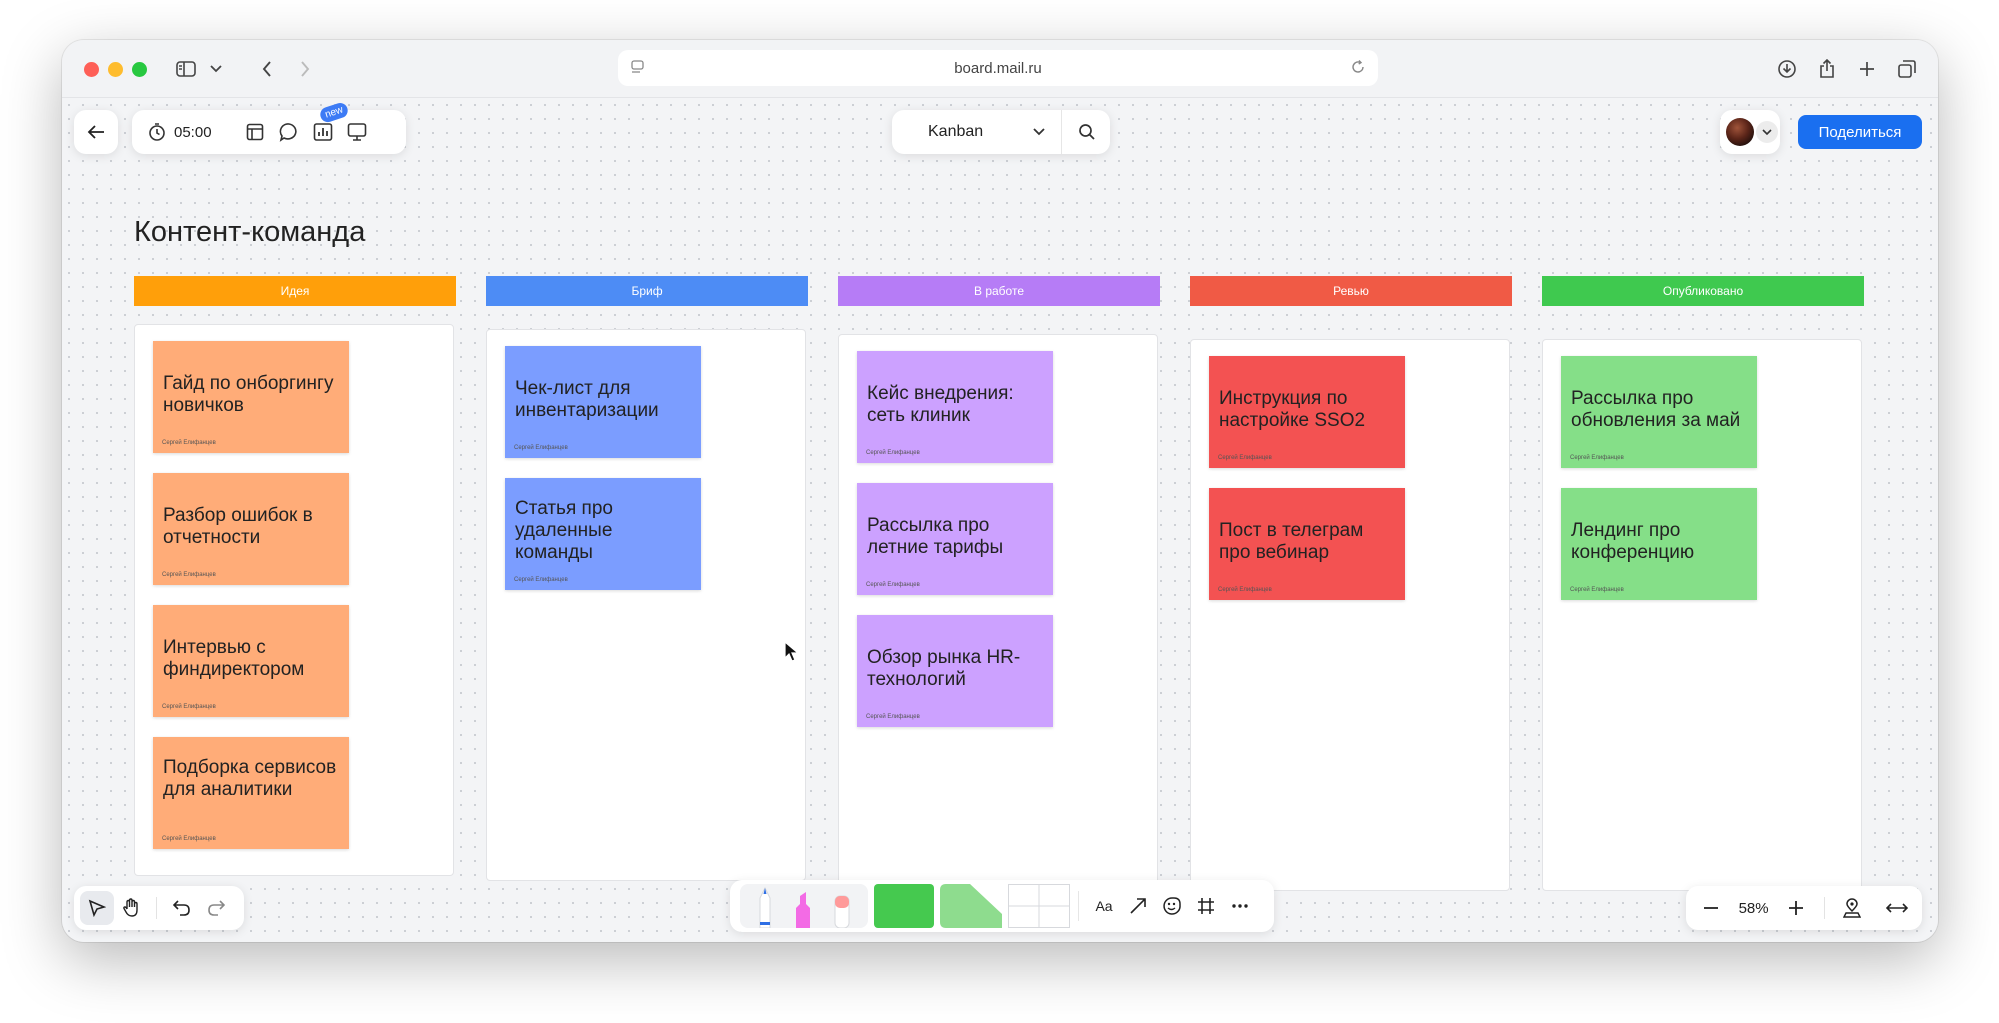 Image resolution: width=1999 pixels, height=1023 pixels. I want to click on sticky-text: Гайд по онборгингу новичков, so click(248, 394).